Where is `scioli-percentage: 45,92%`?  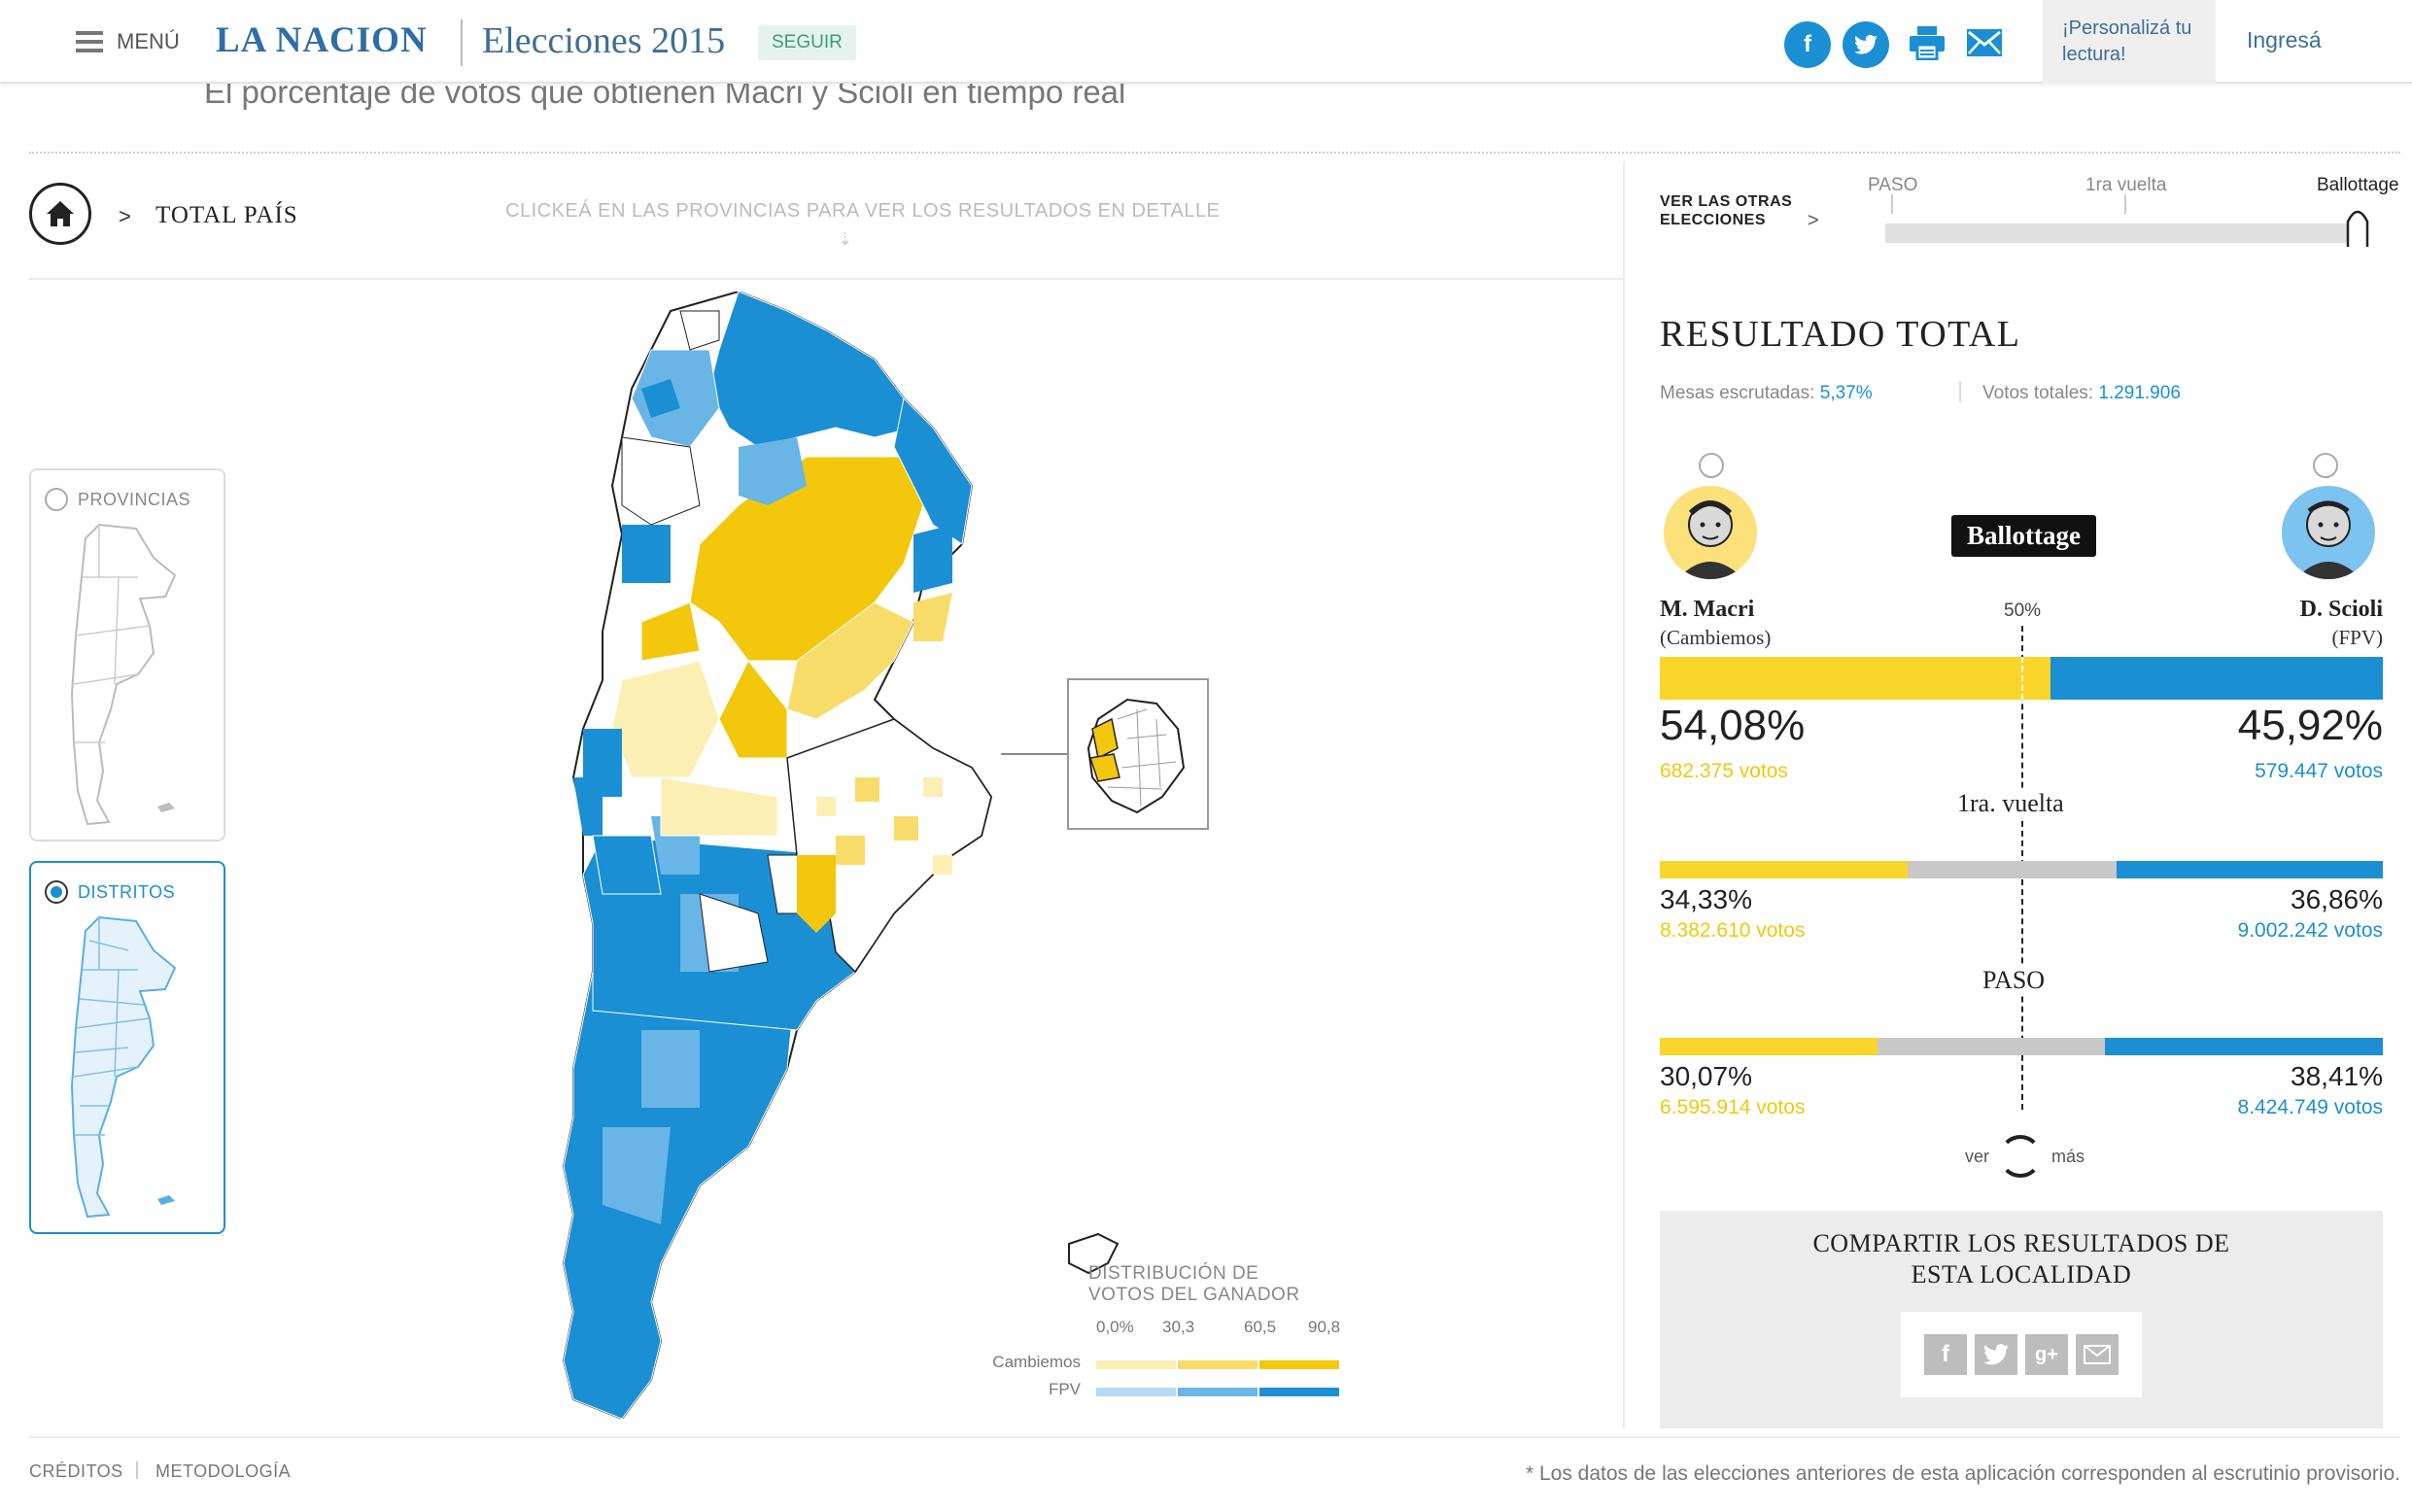
scioli-percentage: 45,92% is located at coordinates (2310, 725).